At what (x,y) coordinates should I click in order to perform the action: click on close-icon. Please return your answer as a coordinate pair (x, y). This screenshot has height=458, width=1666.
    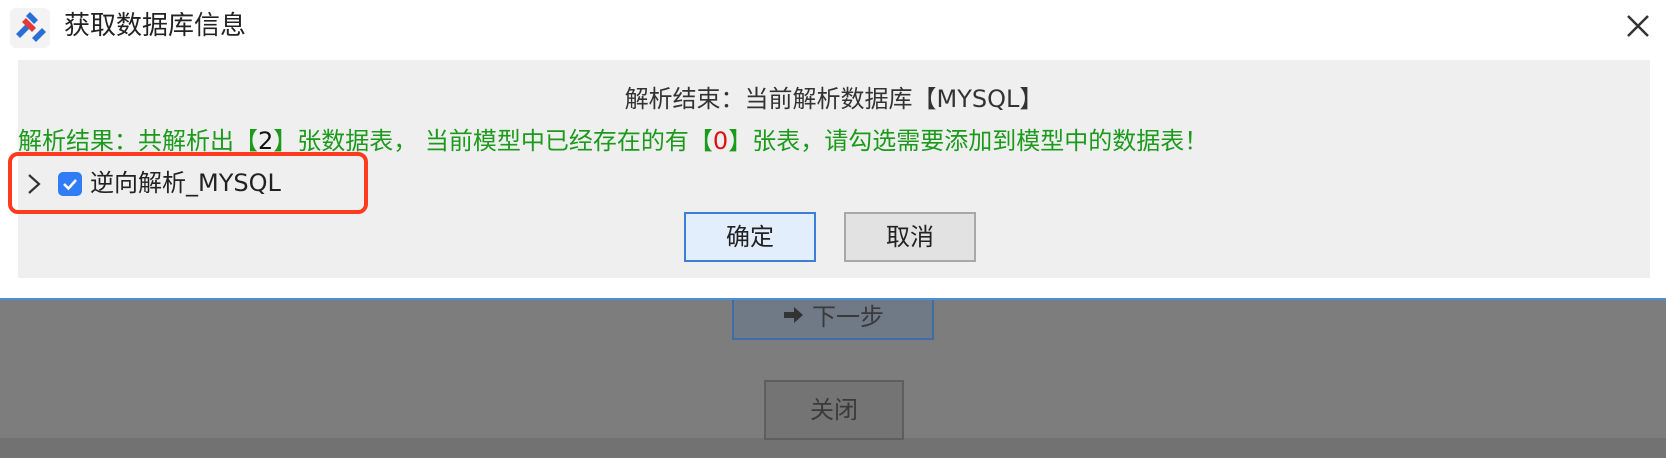
    Looking at the image, I should click on (1638, 26).